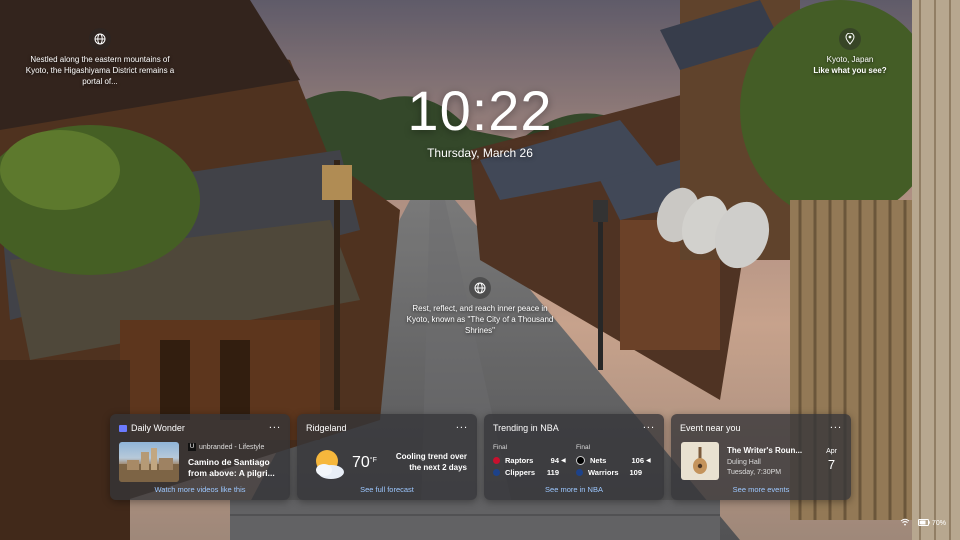 This screenshot has height=540, width=960. I want to click on widget-header: Trending in NBA, so click(526, 428).